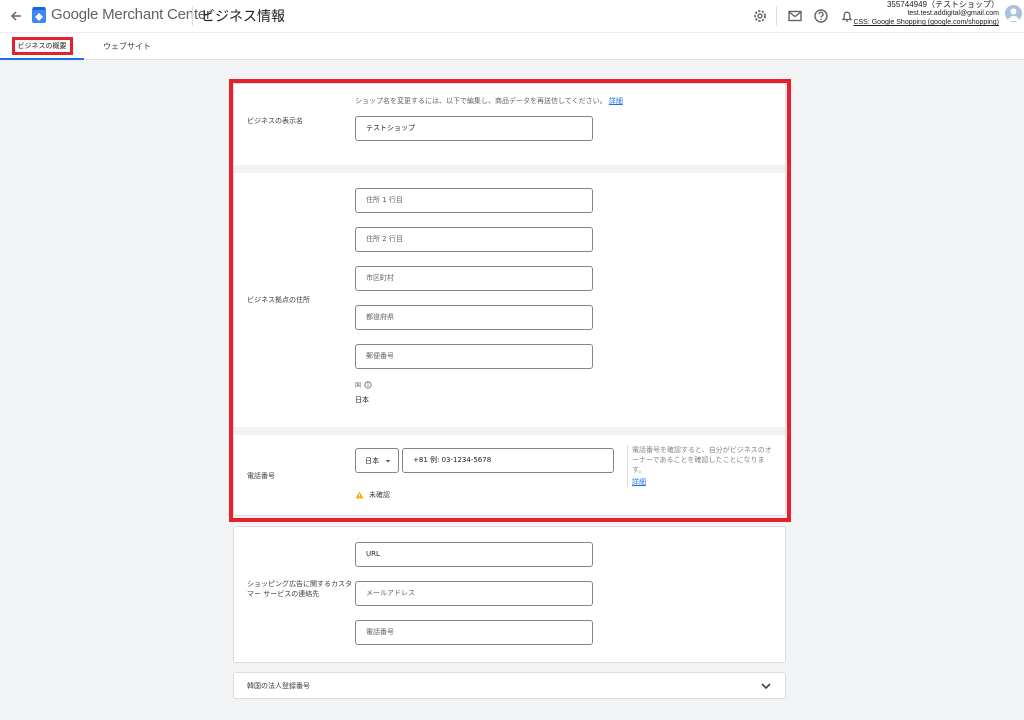  I want to click on address-label: ビジネス拠点の住所, so click(278, 300).